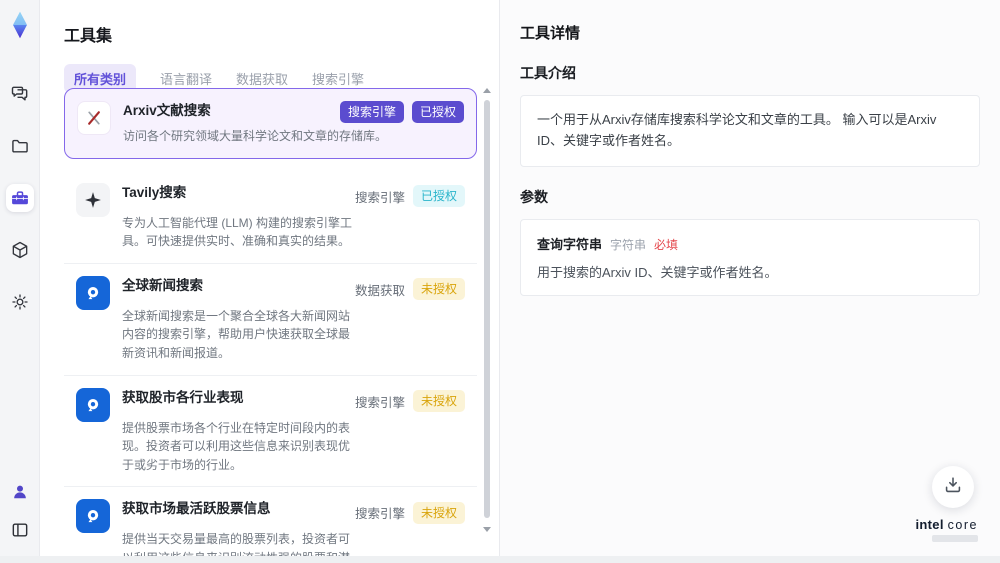 This screenshot has width=1000, height=563. What do you see at coordinates (255, 136) in the screenshot?
I see `tool-description: 访问各个研究领域大量科学论文和文章的存储库。` at bounding box center [255, 136].